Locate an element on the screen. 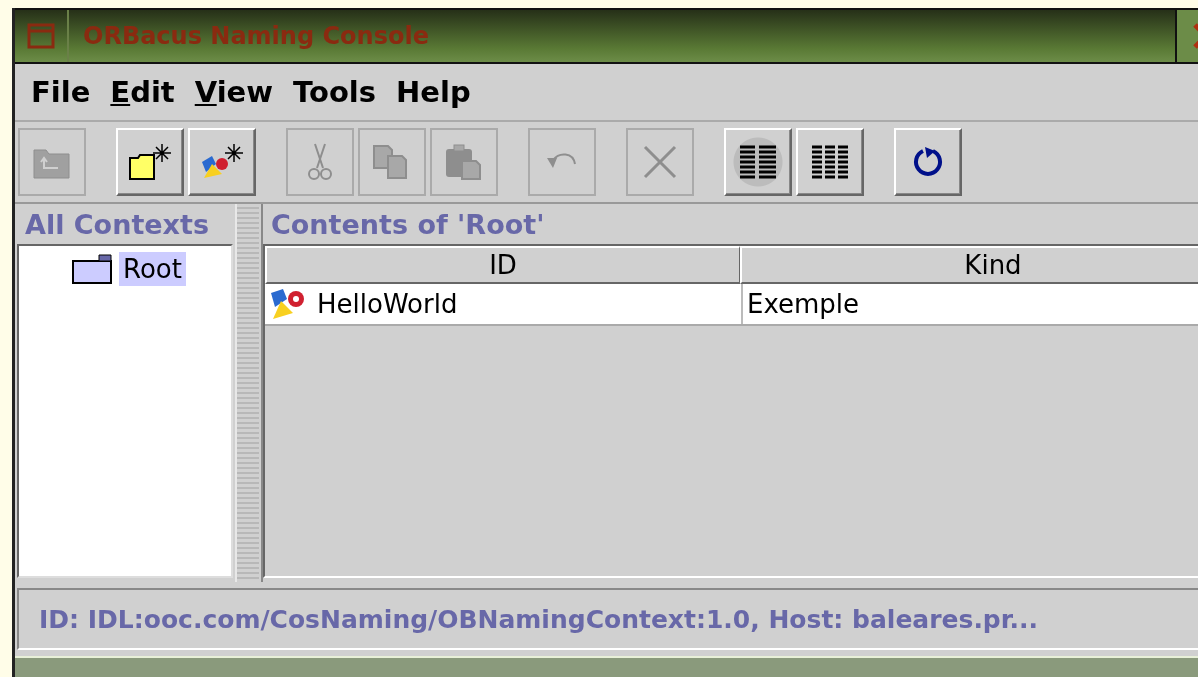 This screenshot has height=677, width=1198. menu-item: View is located at coordinates (234, 92).